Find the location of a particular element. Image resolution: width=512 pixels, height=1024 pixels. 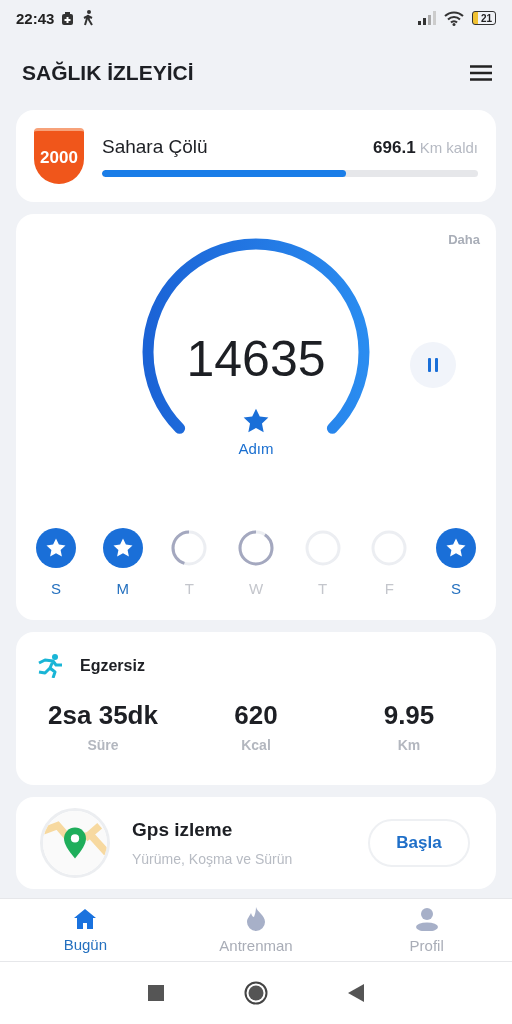

step-count: 14635 is located at coordinates (256, 359).